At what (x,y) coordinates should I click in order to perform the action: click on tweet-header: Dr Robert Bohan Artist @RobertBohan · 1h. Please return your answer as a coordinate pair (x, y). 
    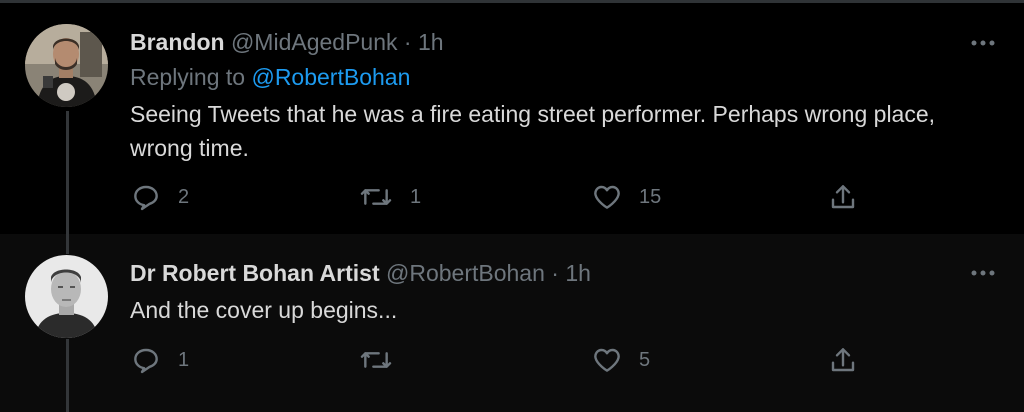
    Looking at the image, I should click on (360, 273).